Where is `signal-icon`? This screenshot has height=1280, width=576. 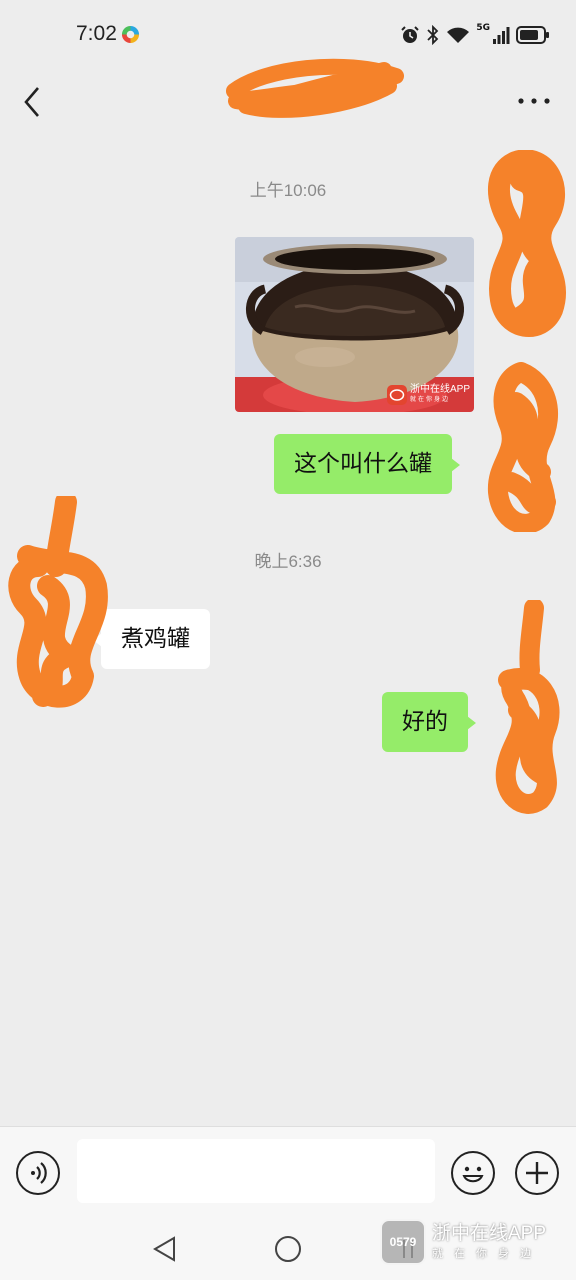 signal-icon is located at coordinates (501, 35).